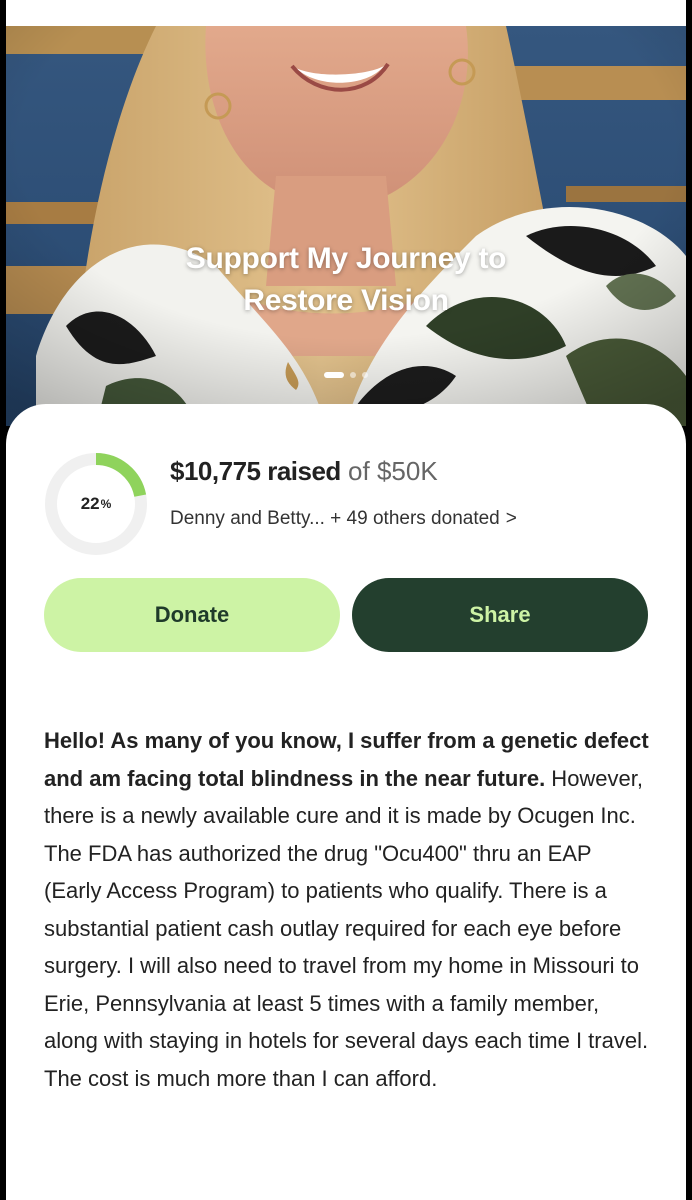 This screenshot has height=1200, width=692. I want to click on progress-ring: 22%, so click(96, 504).